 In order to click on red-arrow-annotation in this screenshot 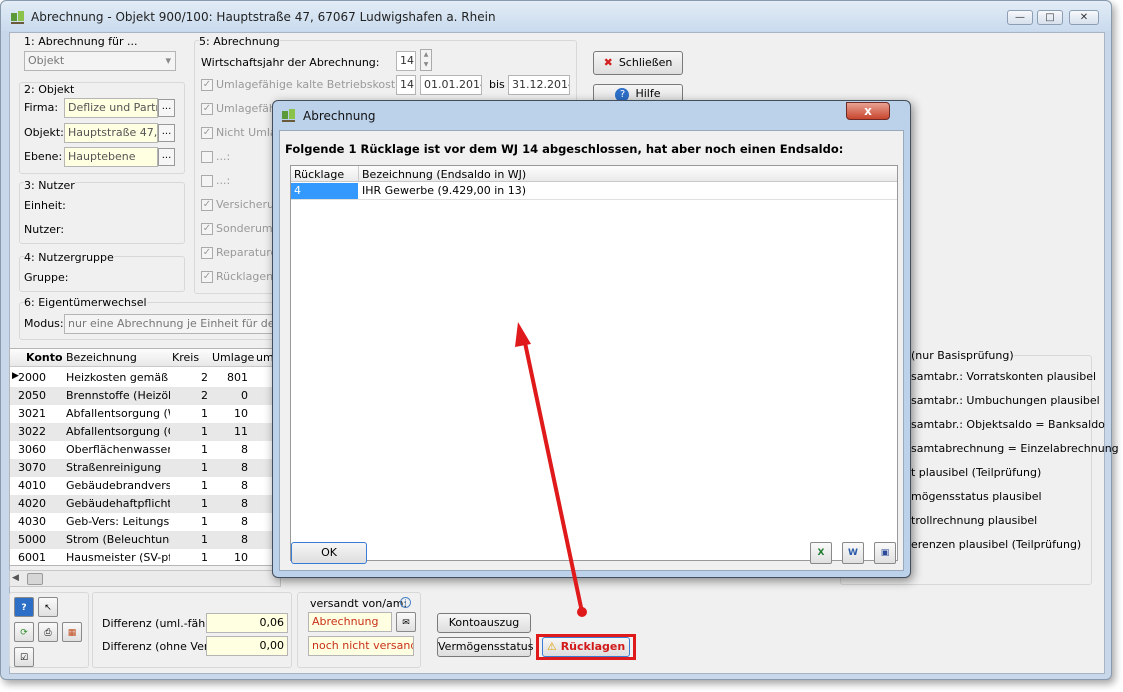, I will do `click(551, 469)`.